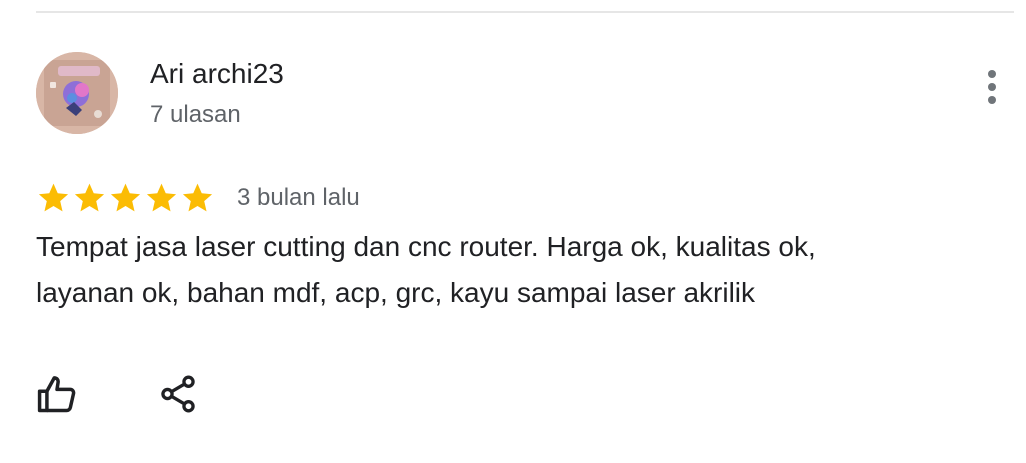  I want to click on more-vert-icon, so click(992, 74).